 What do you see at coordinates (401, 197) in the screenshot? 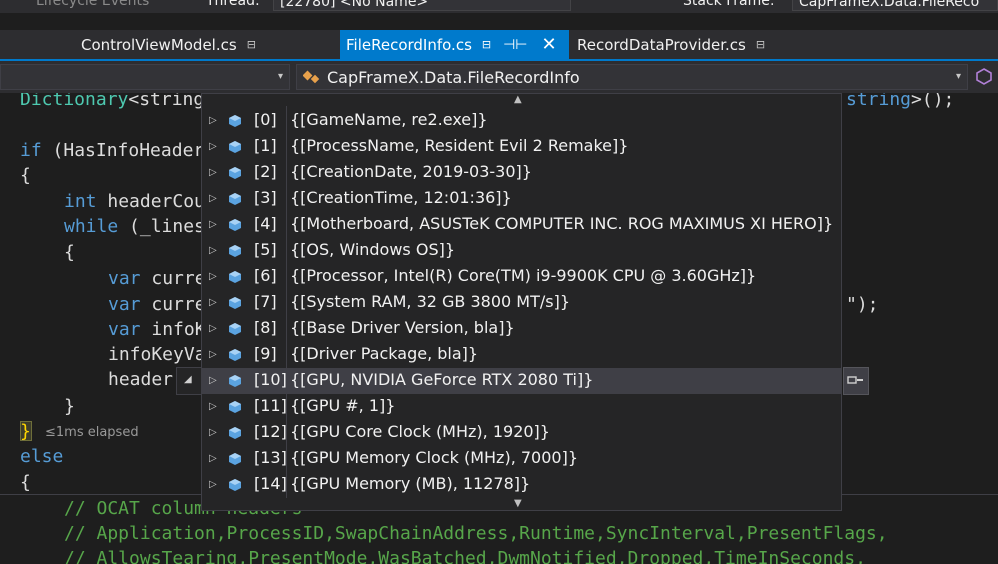
I see `datatip-item-value: {[CreationTime, 12:01:36]}` at bounding box center [401, 197].